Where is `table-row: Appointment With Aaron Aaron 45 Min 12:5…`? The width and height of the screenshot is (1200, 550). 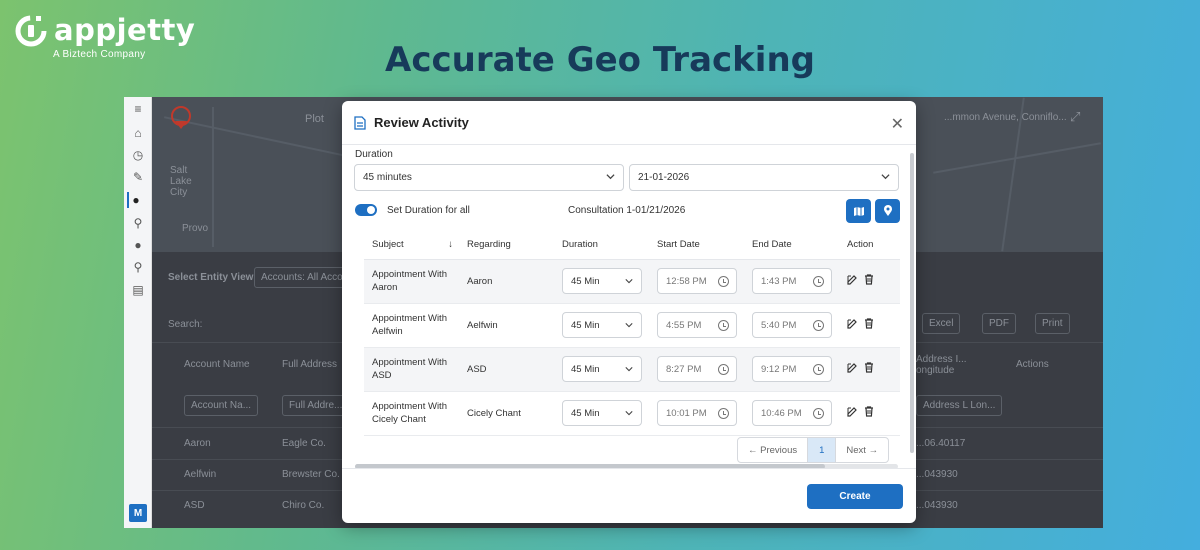 table-row: Appointment With Aaron Aaron 45 Min 12:5… is located at coordinates (632, 281).